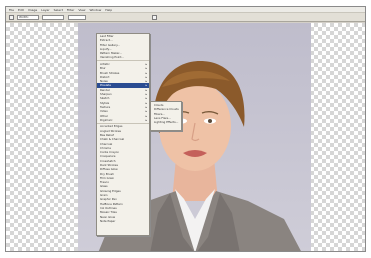 The image size is (371, 258). What do you see at coordinates (58, 10) in the screenshot?
I see `menu-select: Select` at bounding box center [58, 10].